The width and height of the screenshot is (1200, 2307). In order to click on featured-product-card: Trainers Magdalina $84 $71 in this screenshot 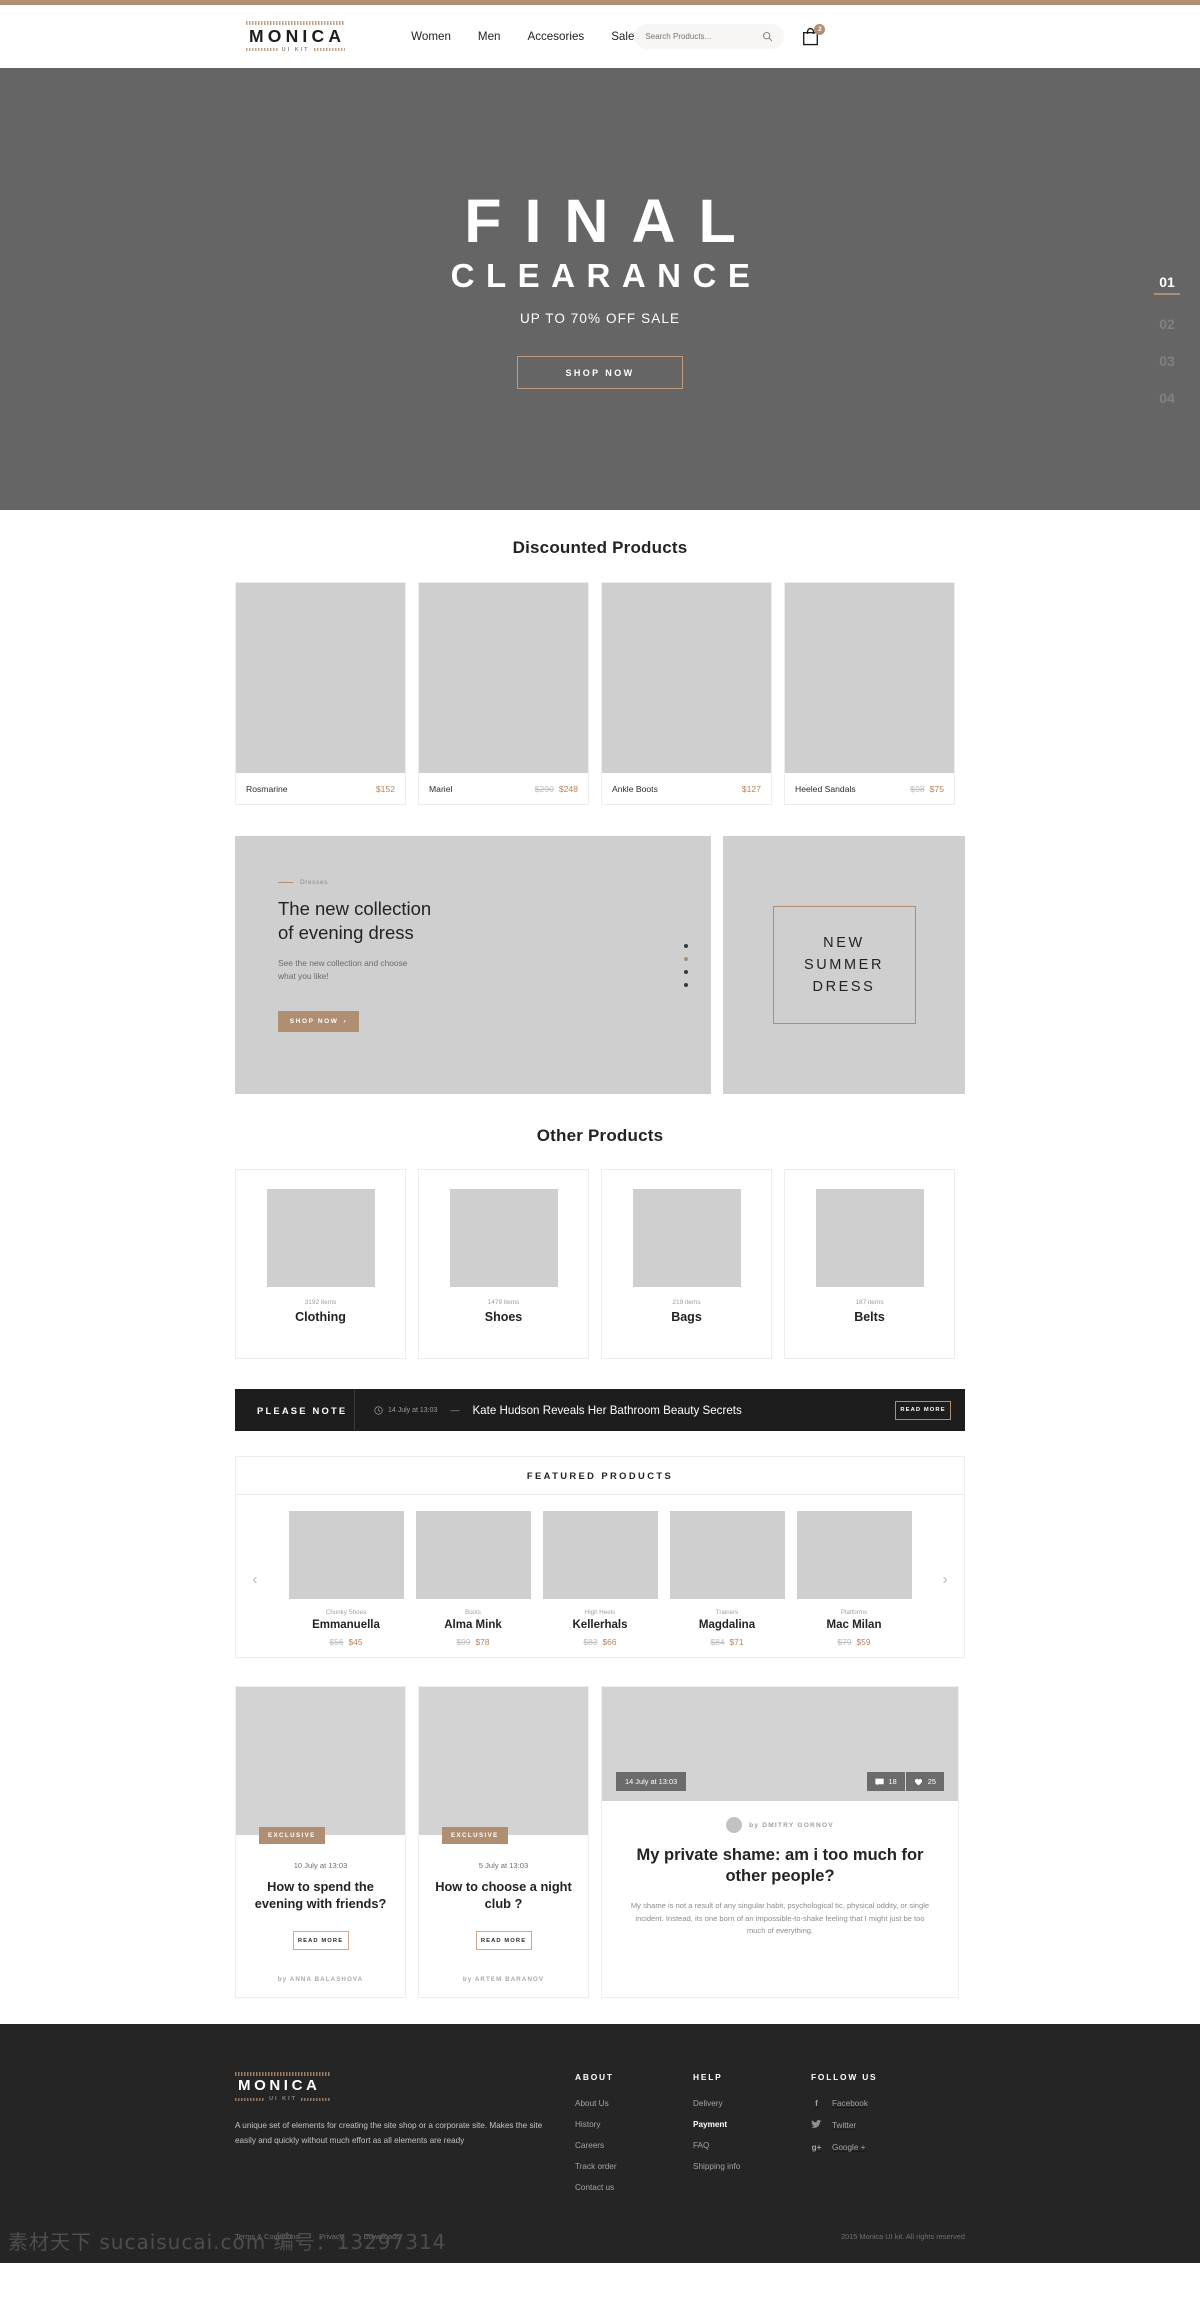, I will do `click(727, 1579)`.